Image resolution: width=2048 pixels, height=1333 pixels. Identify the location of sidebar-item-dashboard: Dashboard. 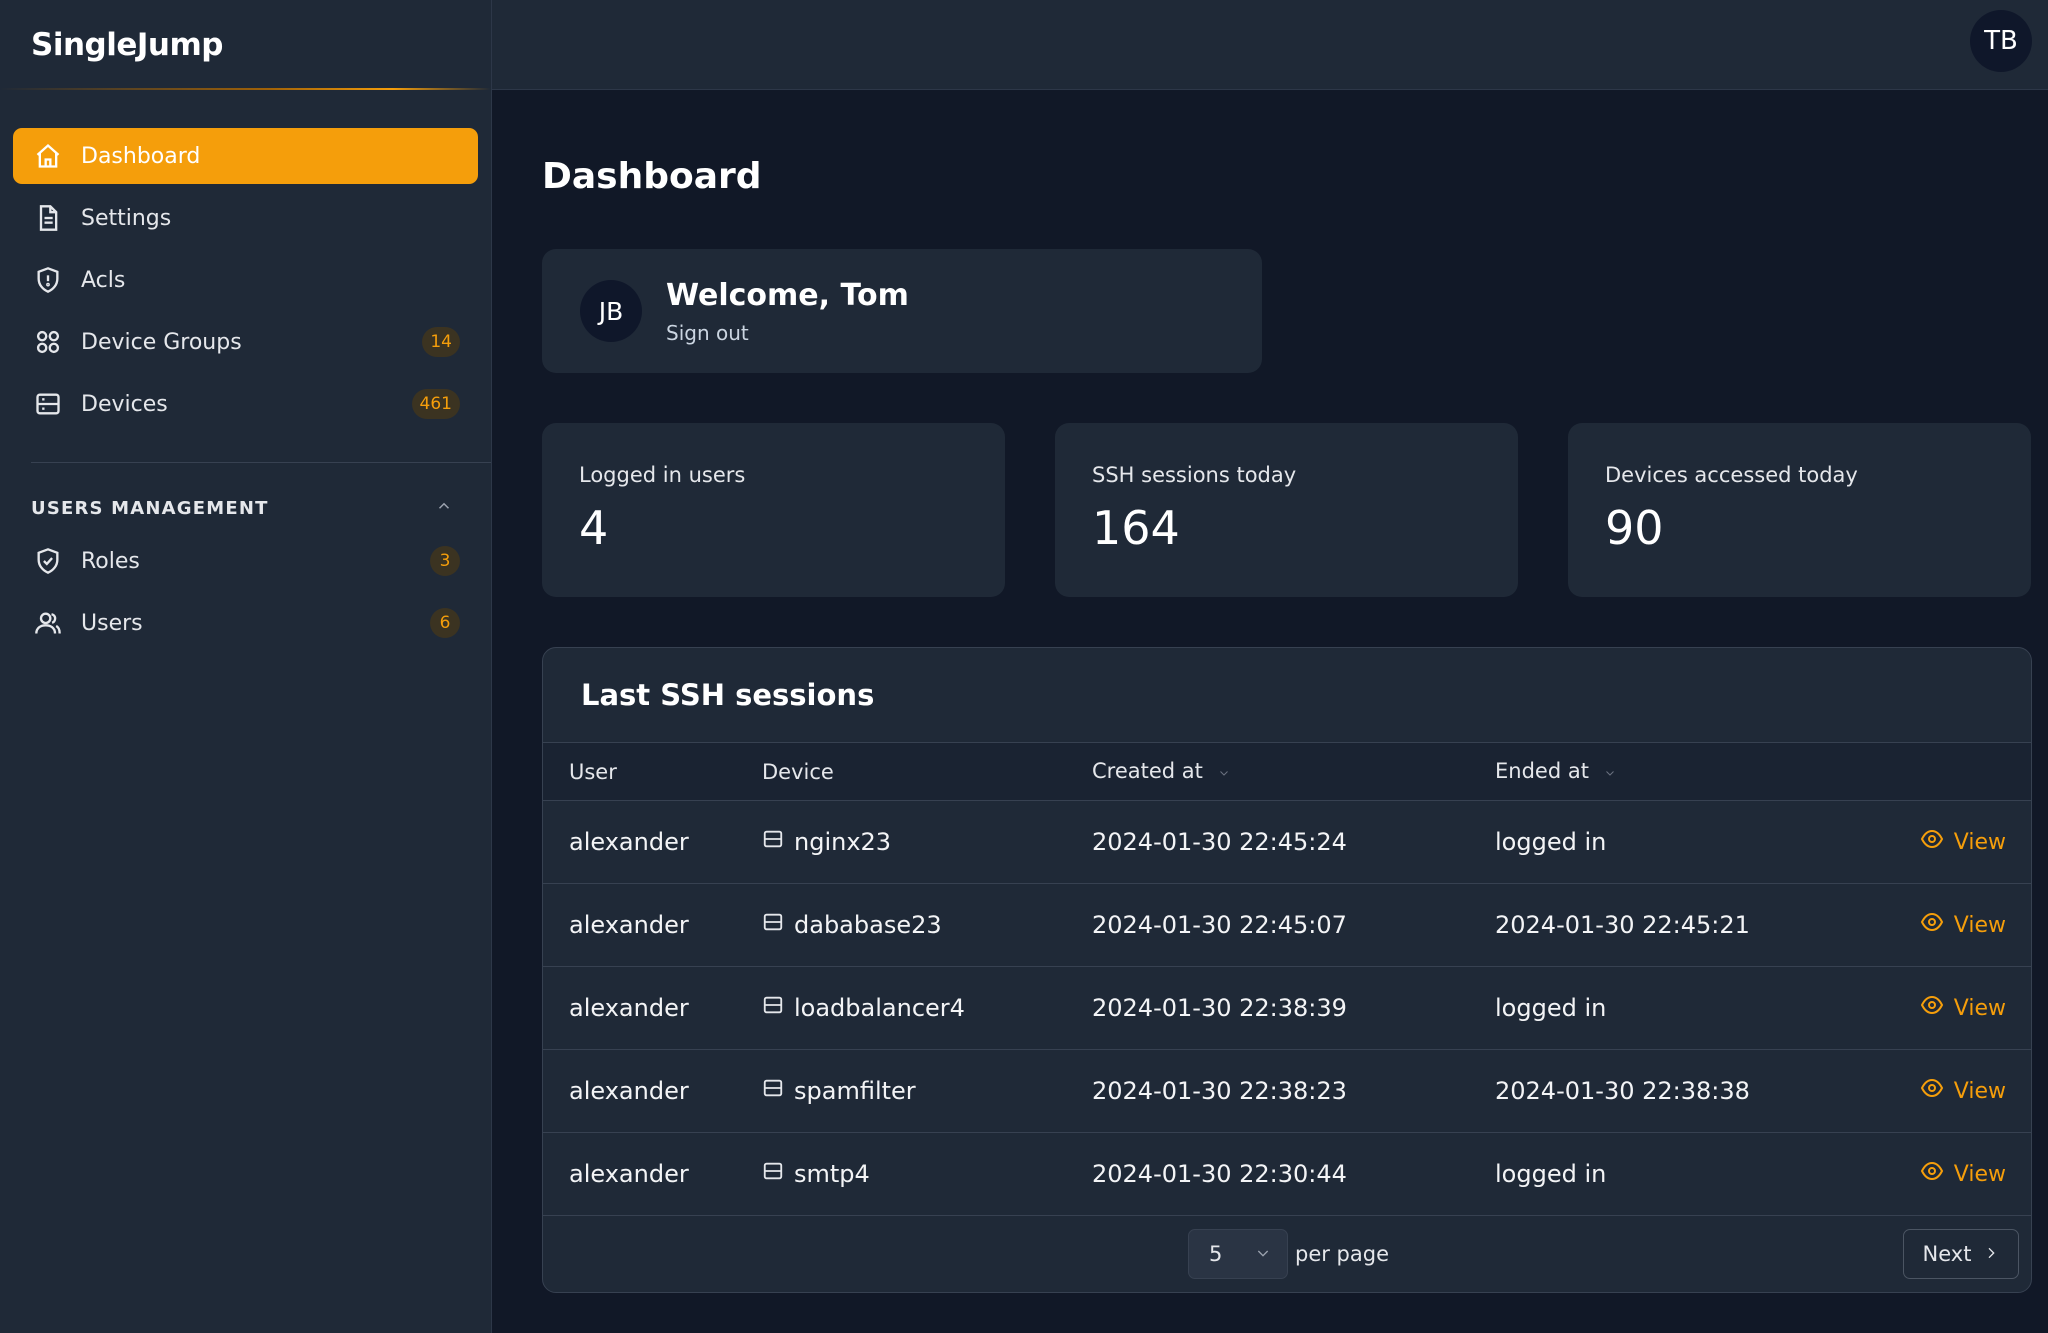
(245, 156).